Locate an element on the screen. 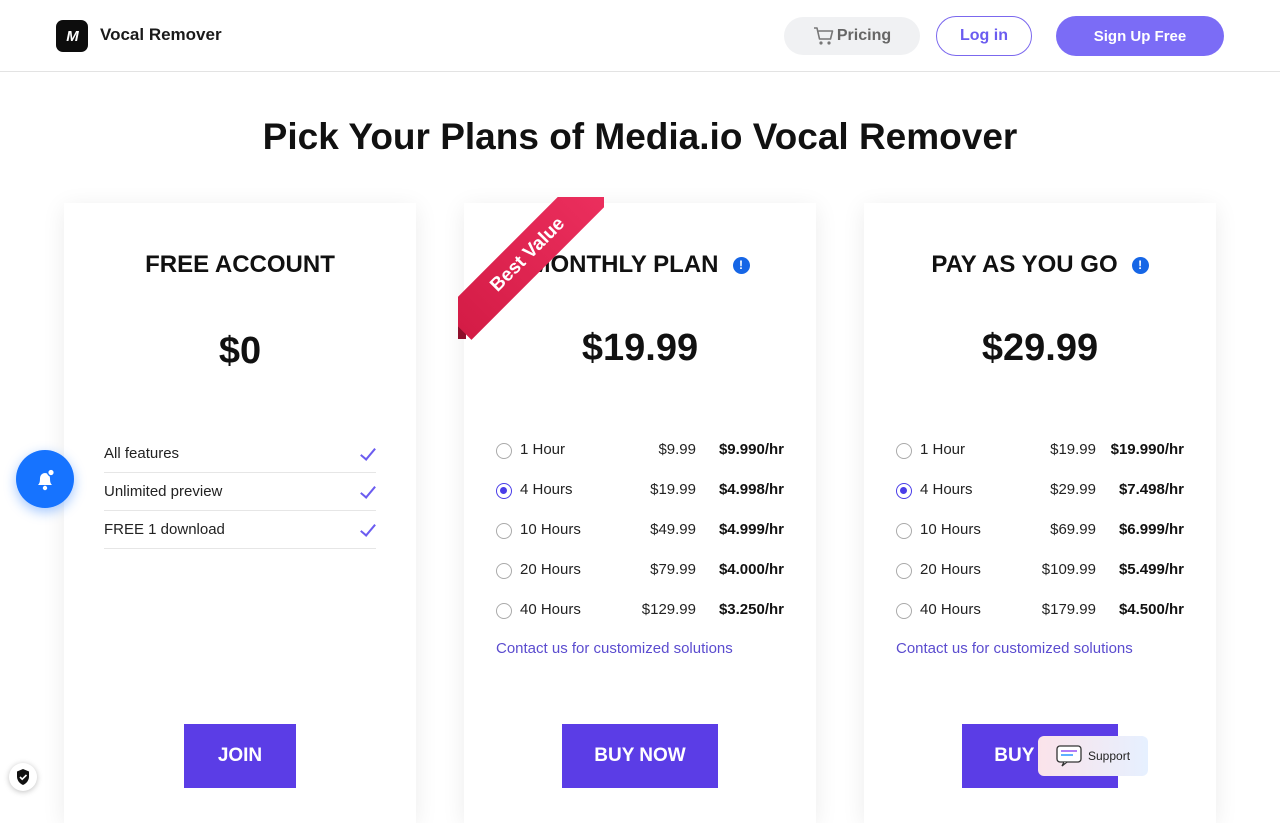 The height and width of the screenshot is (823, 1280). feature-label: All features is located at coordinates (142, 453).